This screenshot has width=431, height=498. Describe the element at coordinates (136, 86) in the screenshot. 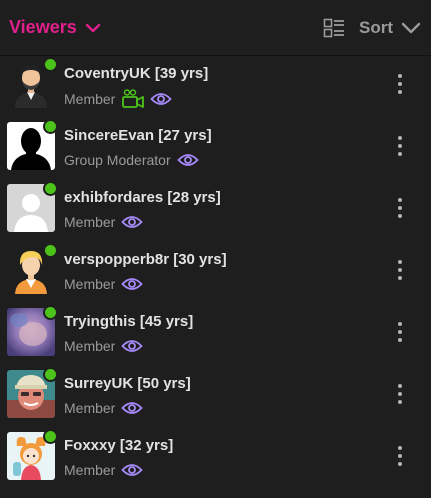

I see `viewer-info: CoventryUK [39 yrs] Member` at that location.